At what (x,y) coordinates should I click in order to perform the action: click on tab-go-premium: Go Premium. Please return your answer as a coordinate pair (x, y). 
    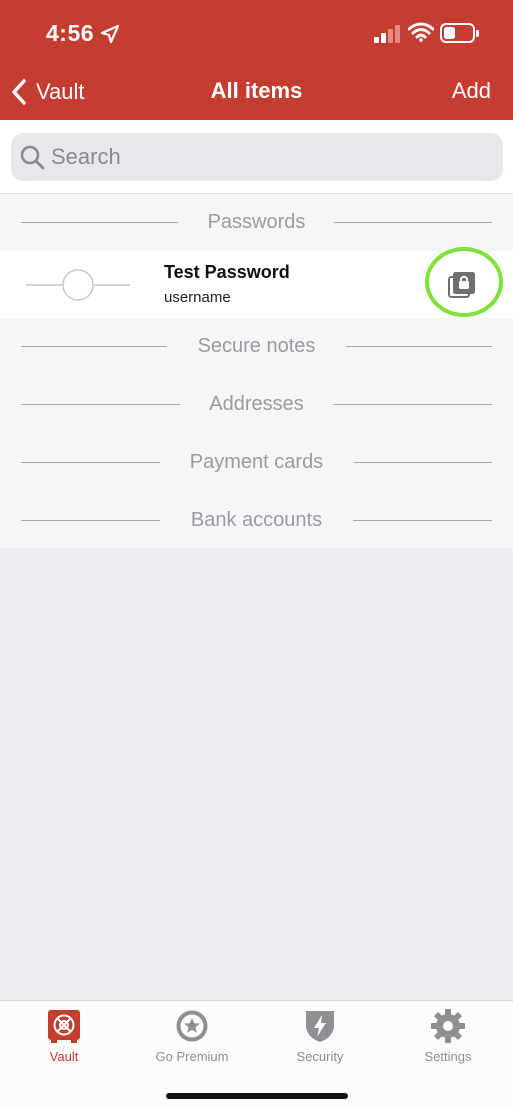
    Looking at the image, I should click on (192, 1039).